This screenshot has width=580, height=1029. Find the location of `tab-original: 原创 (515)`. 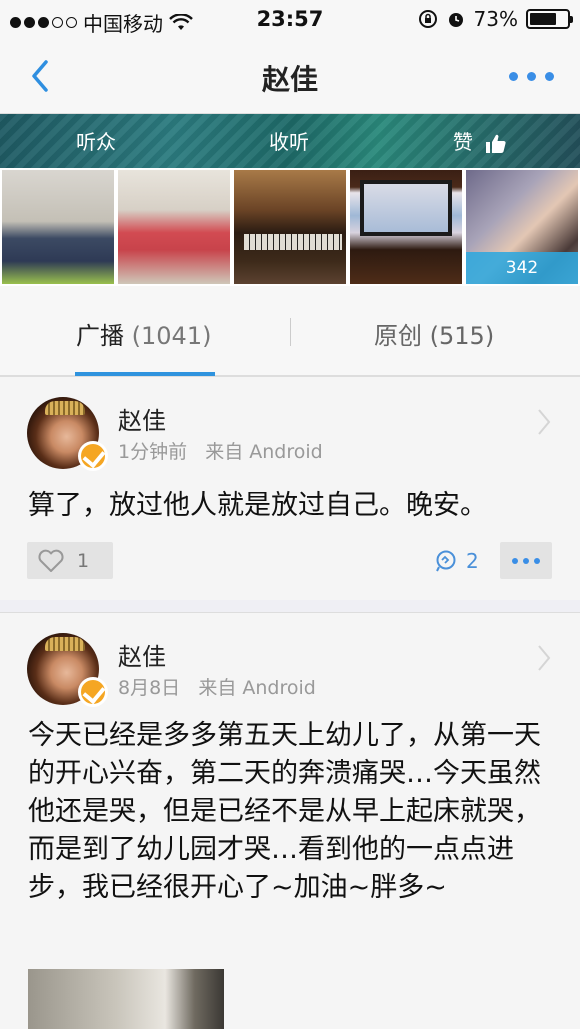

tab-original: 原创 (515) is located at coordinates (434, 333).